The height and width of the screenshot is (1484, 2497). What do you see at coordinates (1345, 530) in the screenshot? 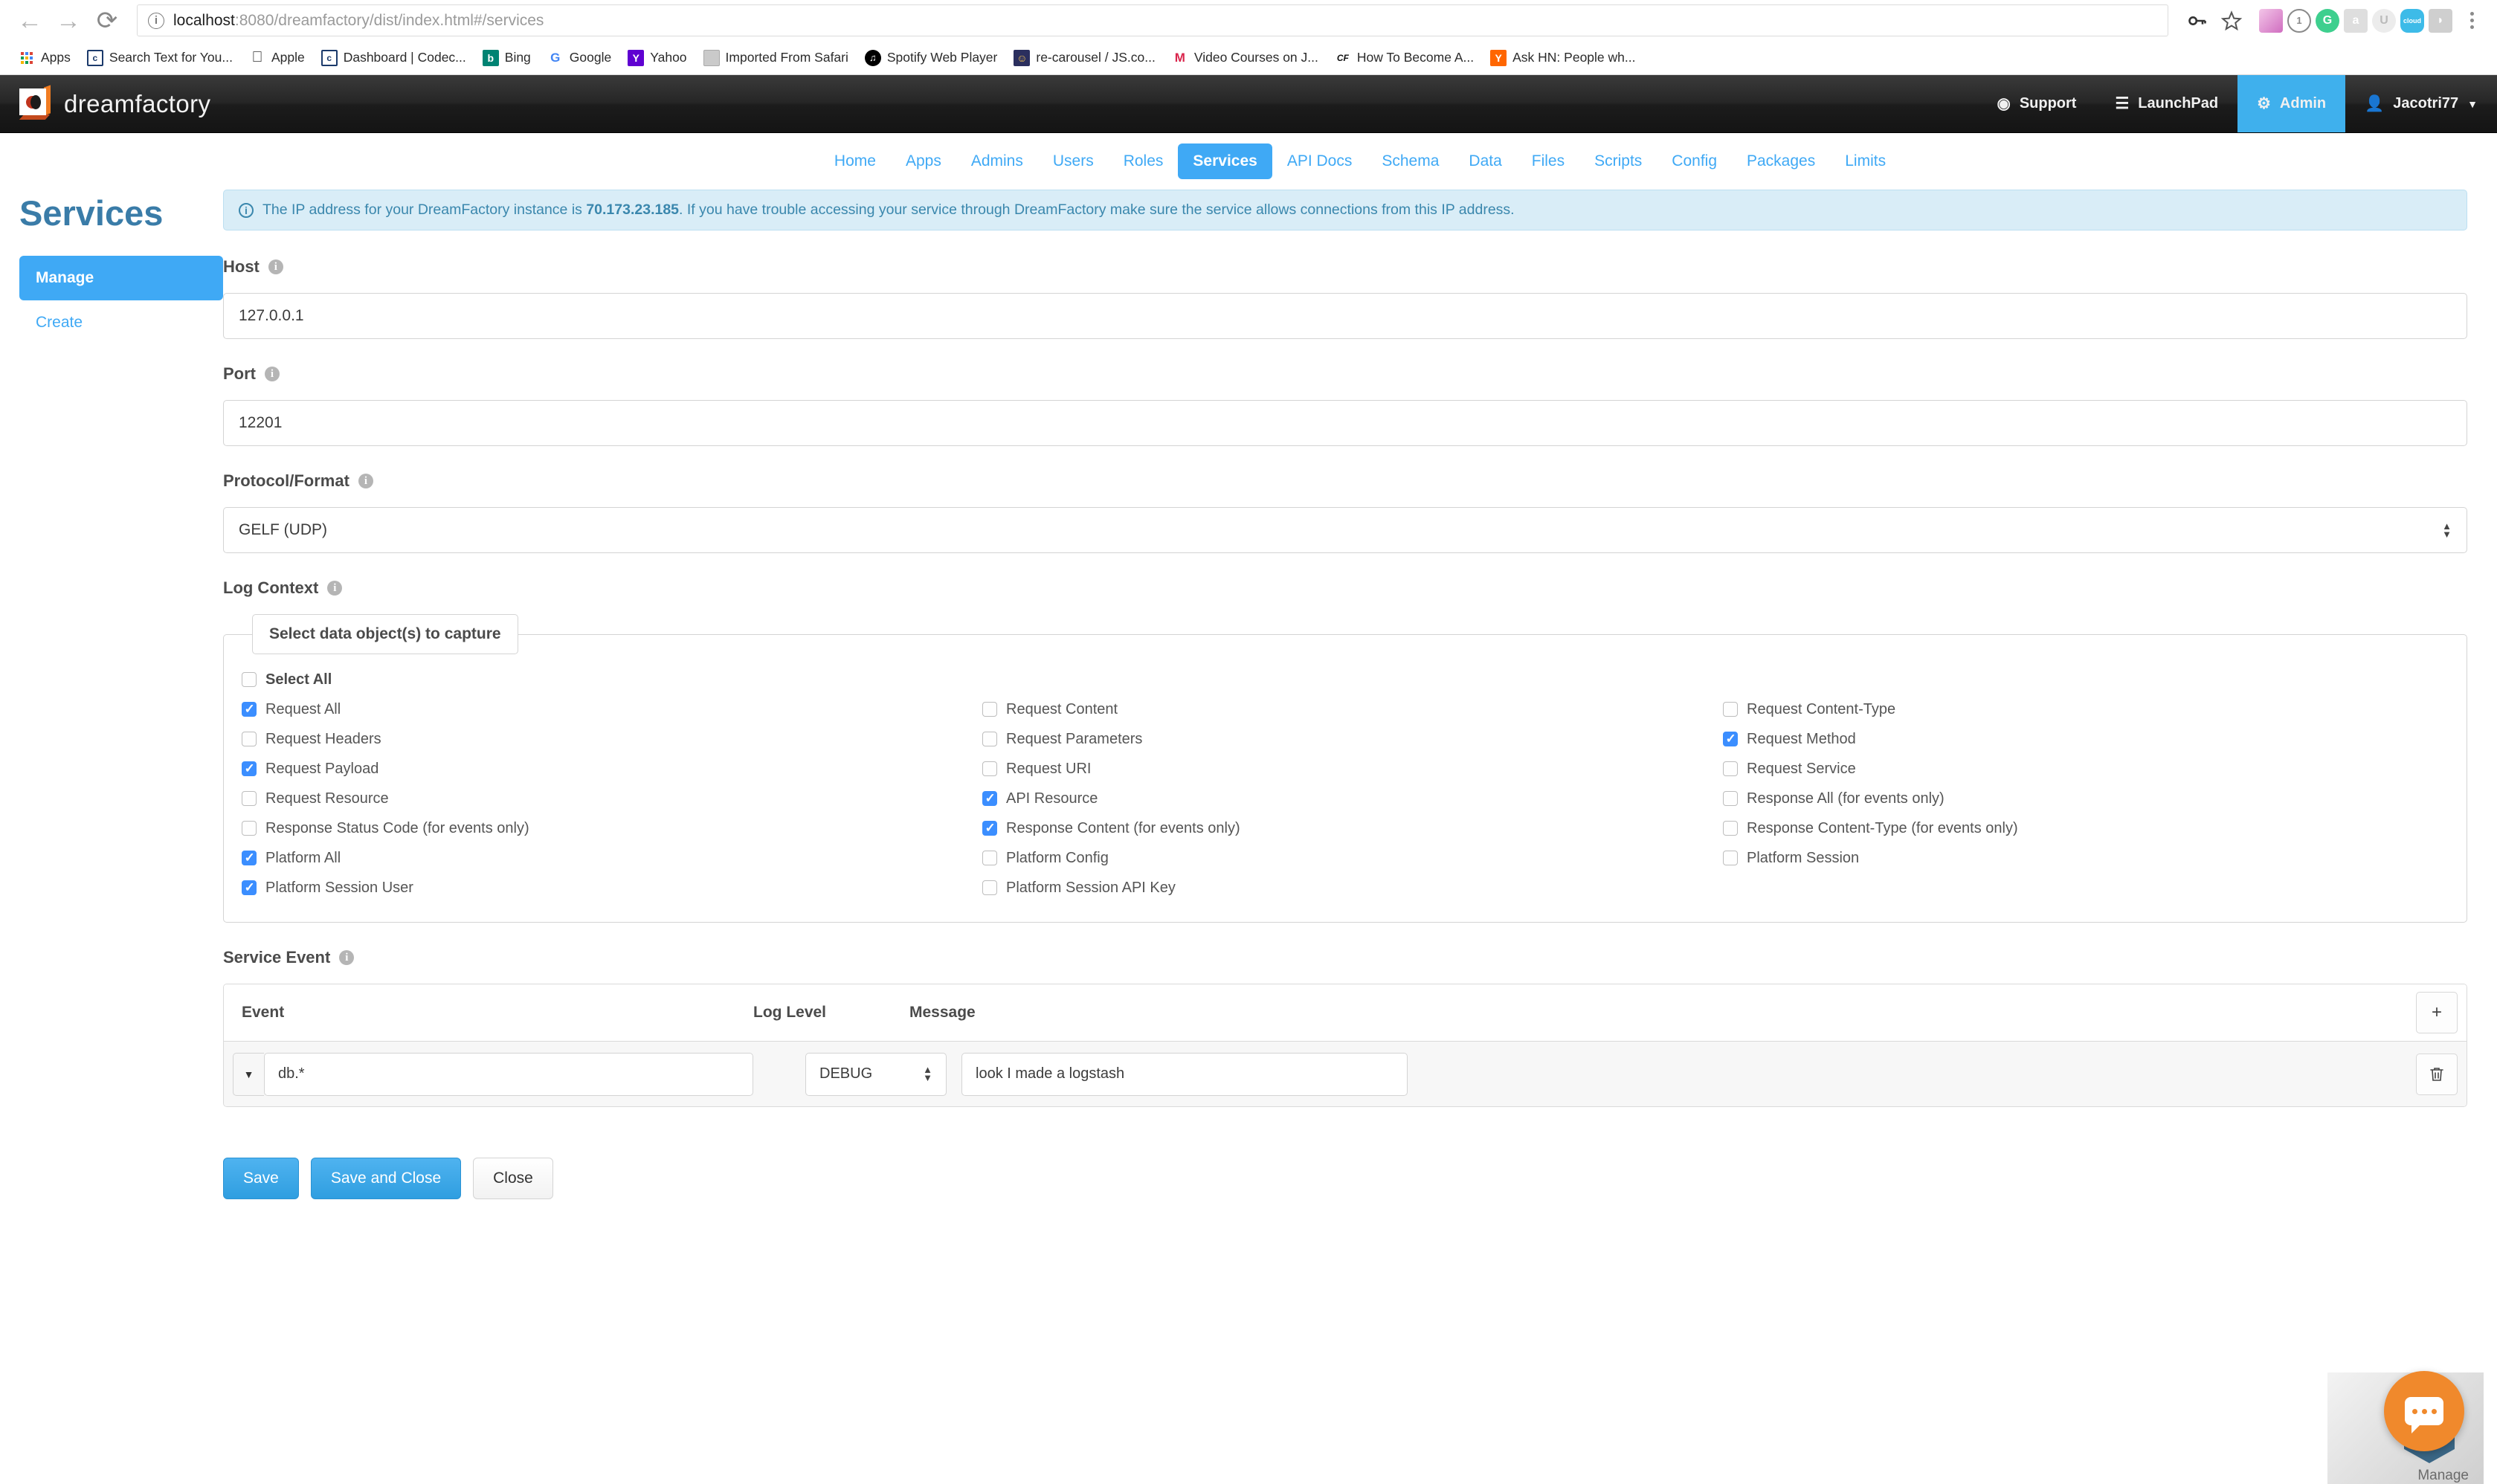
I see `protocol-select: GELF (UDP) ▲ ▼` at bounding box center [1345, 530].